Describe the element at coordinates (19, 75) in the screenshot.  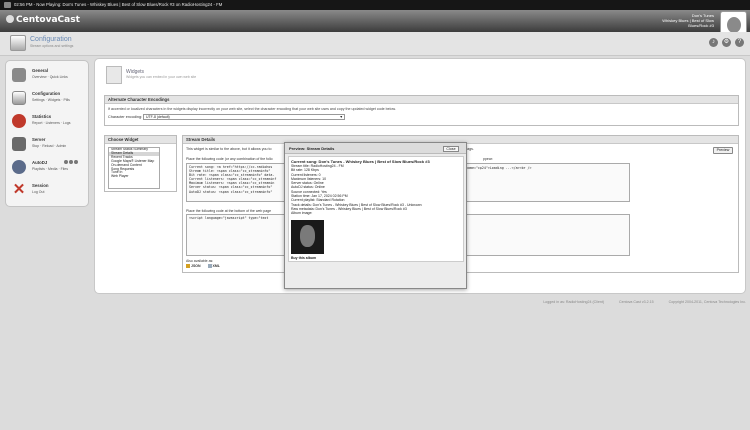
I see `general-icon` at that location.